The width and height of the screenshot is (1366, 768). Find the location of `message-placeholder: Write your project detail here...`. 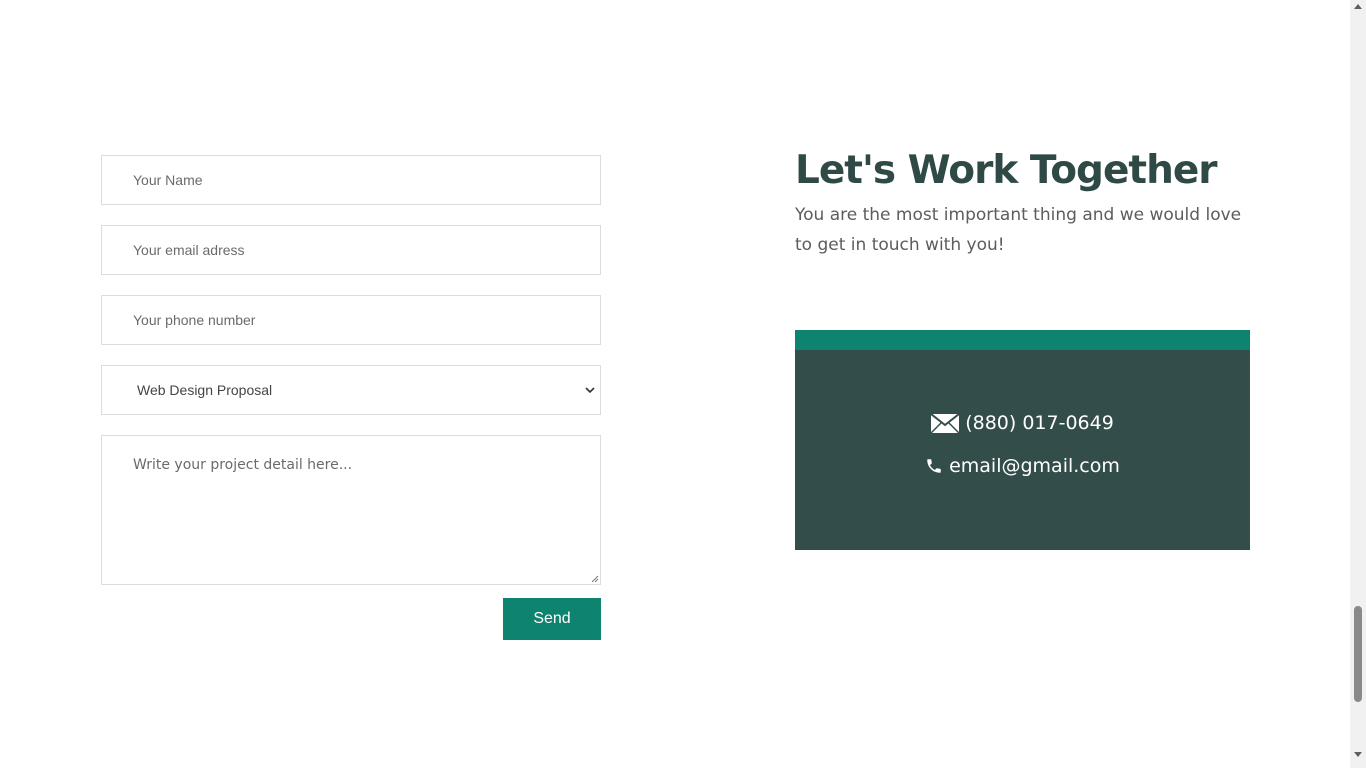

message-placeholder: Write your project detail here... is located at coordinates (243, 465).